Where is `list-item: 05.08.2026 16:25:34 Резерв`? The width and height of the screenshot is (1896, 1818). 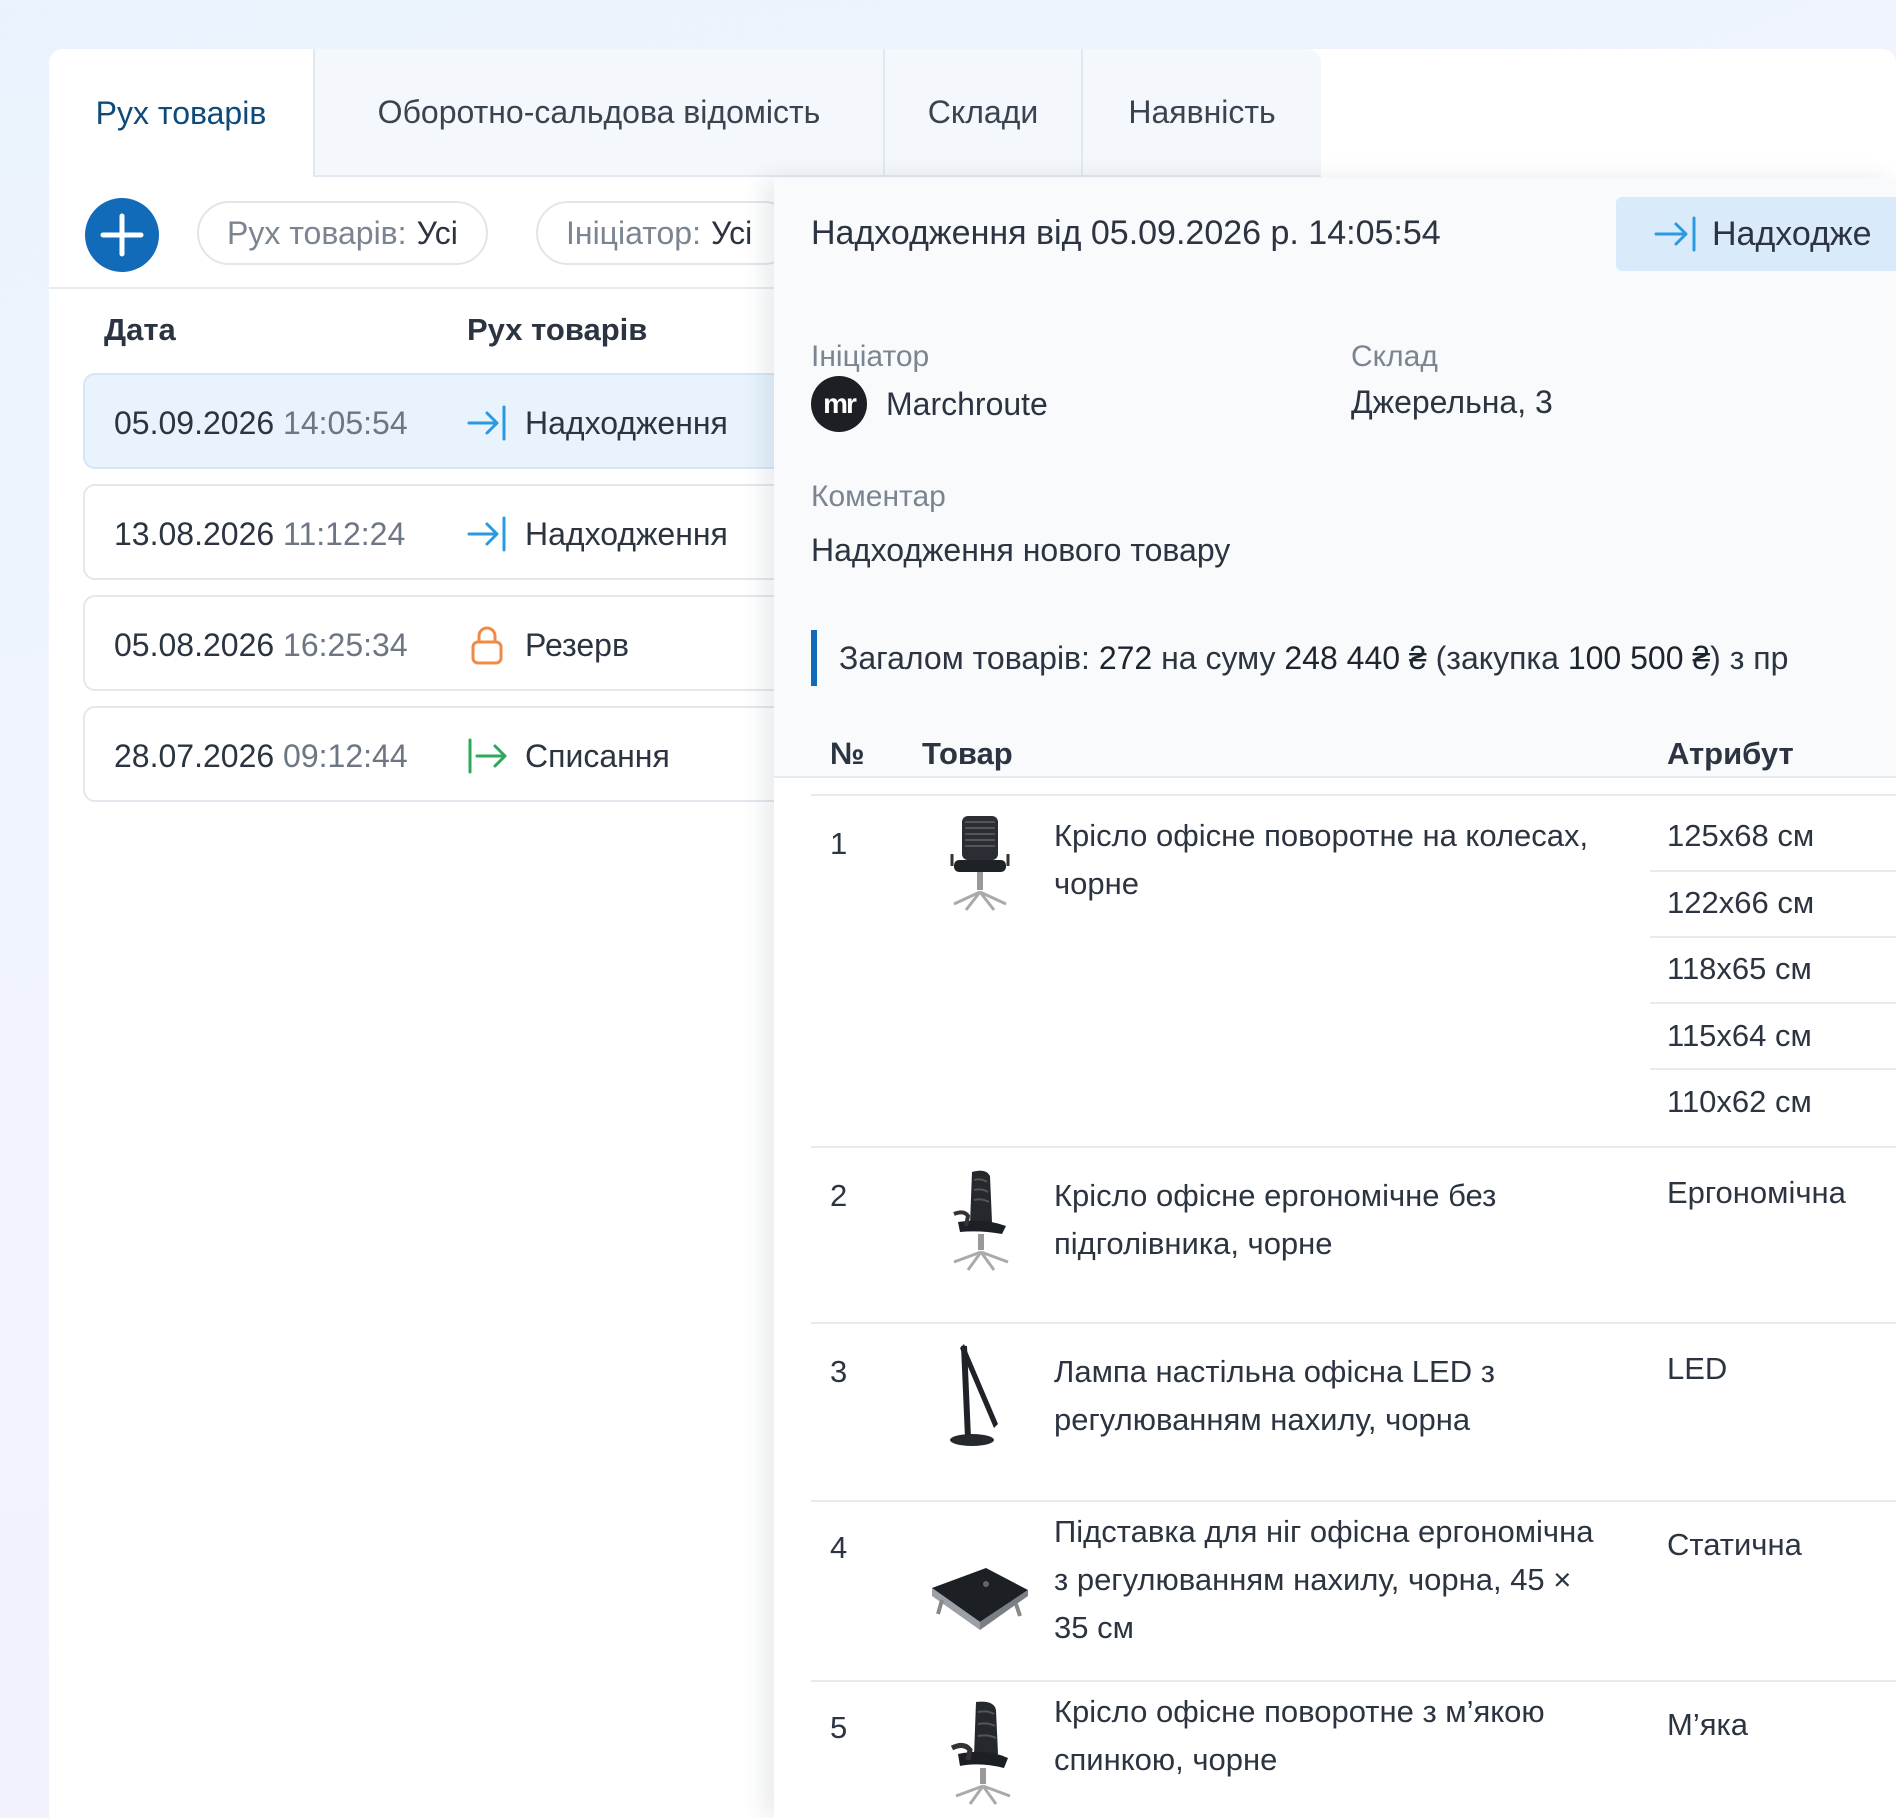 list-item: 05.08.2026 16:25:34 Резерв is located at coordinates (443, 643).